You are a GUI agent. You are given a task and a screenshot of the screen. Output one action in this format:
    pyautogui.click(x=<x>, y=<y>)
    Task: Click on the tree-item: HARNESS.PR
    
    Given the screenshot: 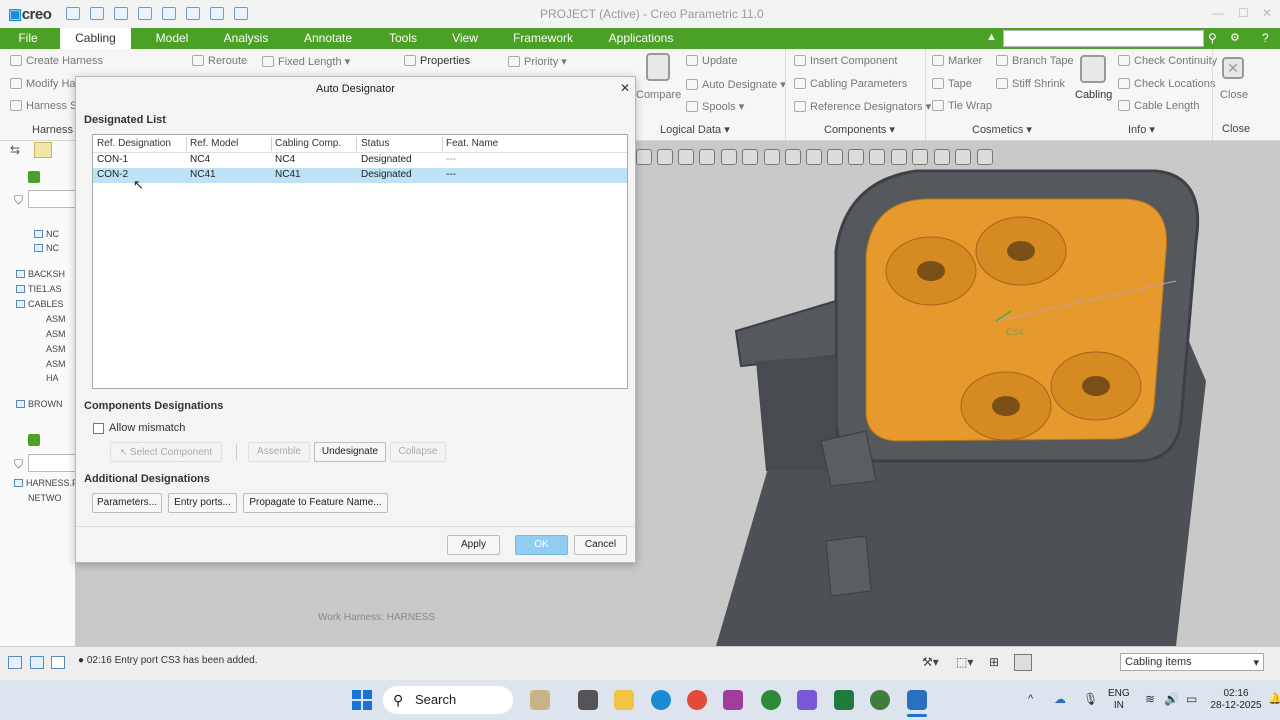 What is the action you would take?
    pyautogui.click(x=49, y=483)
    